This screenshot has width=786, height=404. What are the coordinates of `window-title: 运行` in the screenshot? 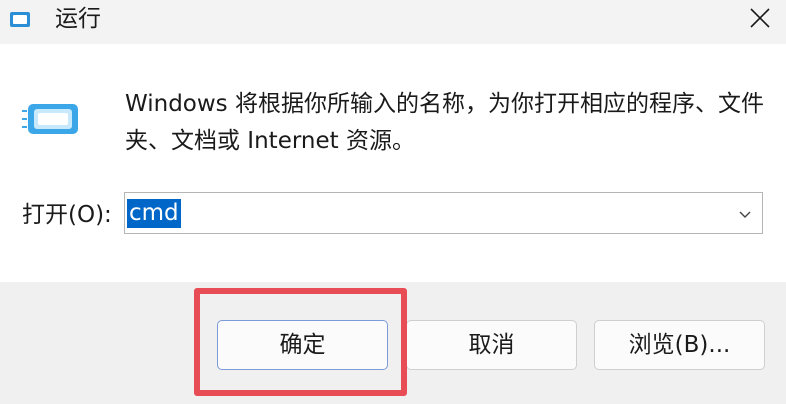 It's located at (78, 19).